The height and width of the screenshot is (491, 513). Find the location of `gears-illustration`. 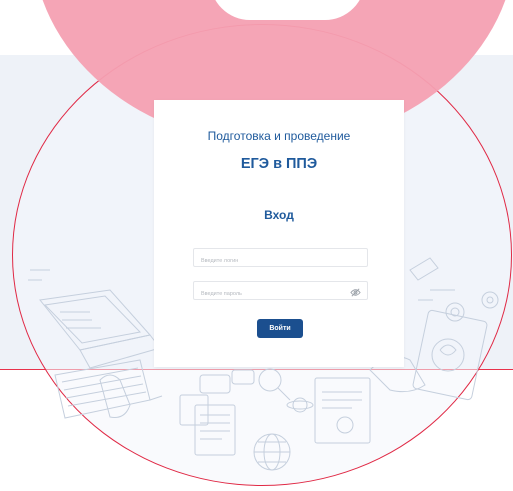

gears-illustration is located at coordinates (472, 306).